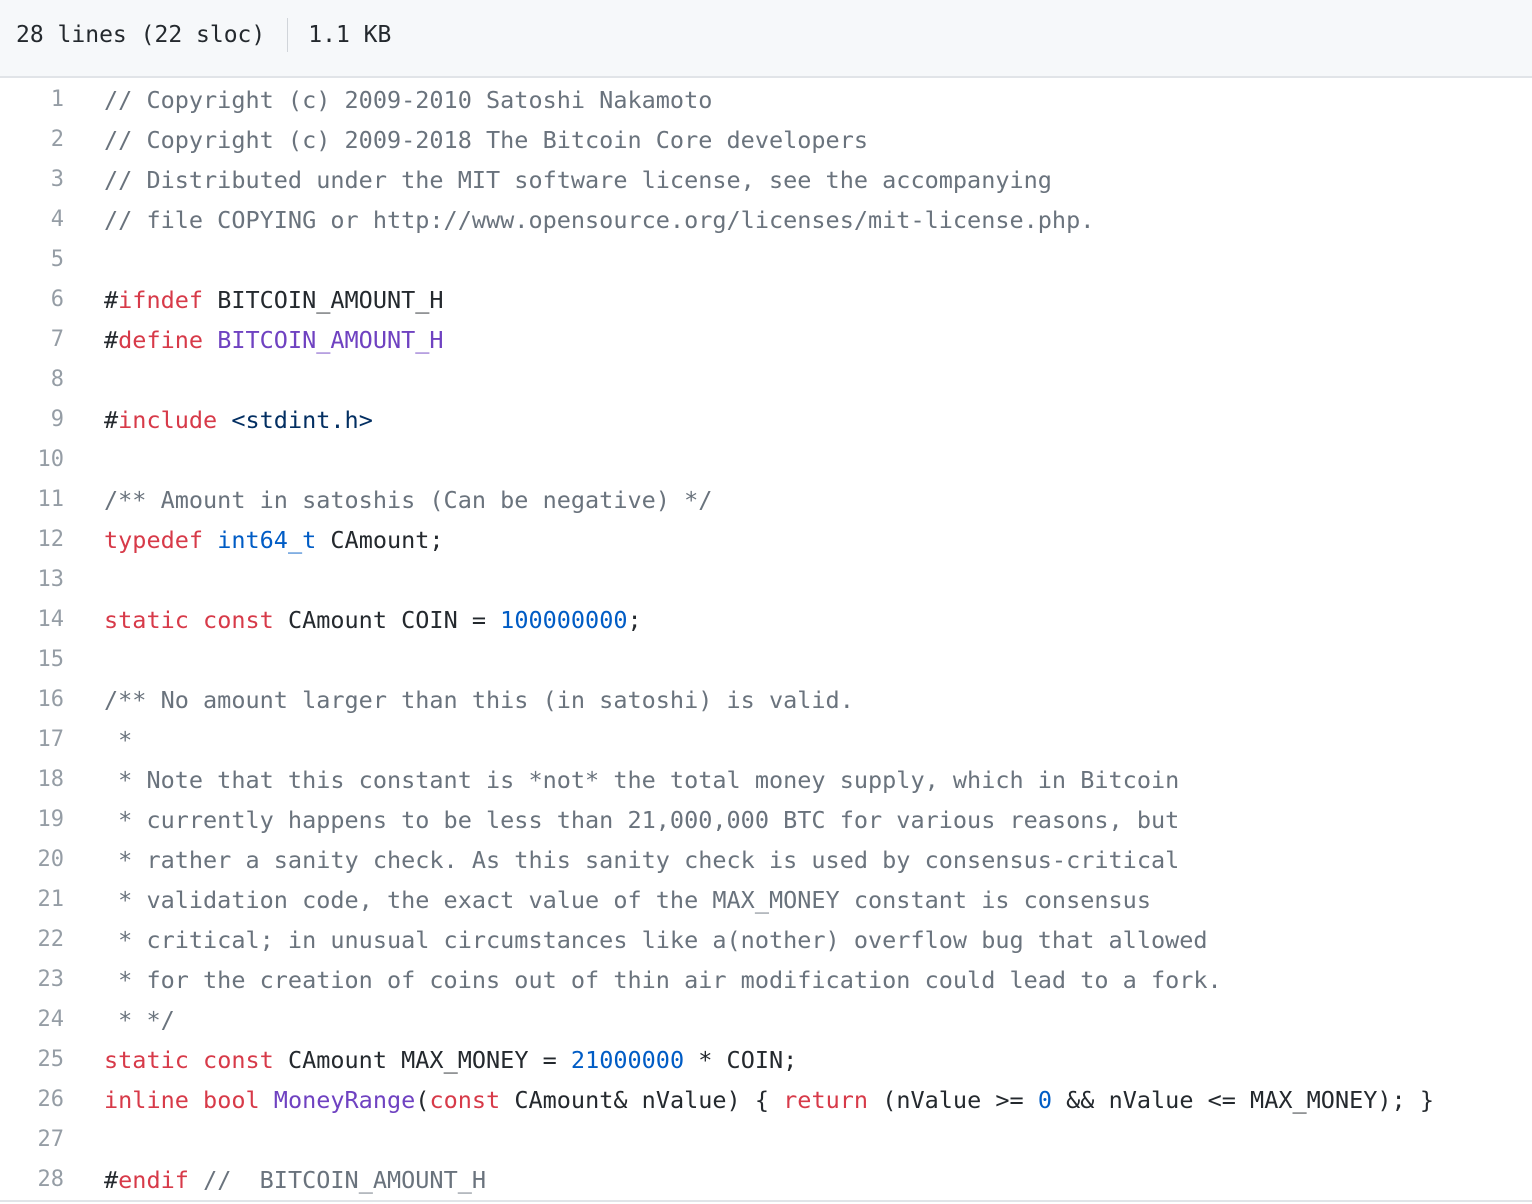  I want to click on line-number: 21, so click(32, 900).